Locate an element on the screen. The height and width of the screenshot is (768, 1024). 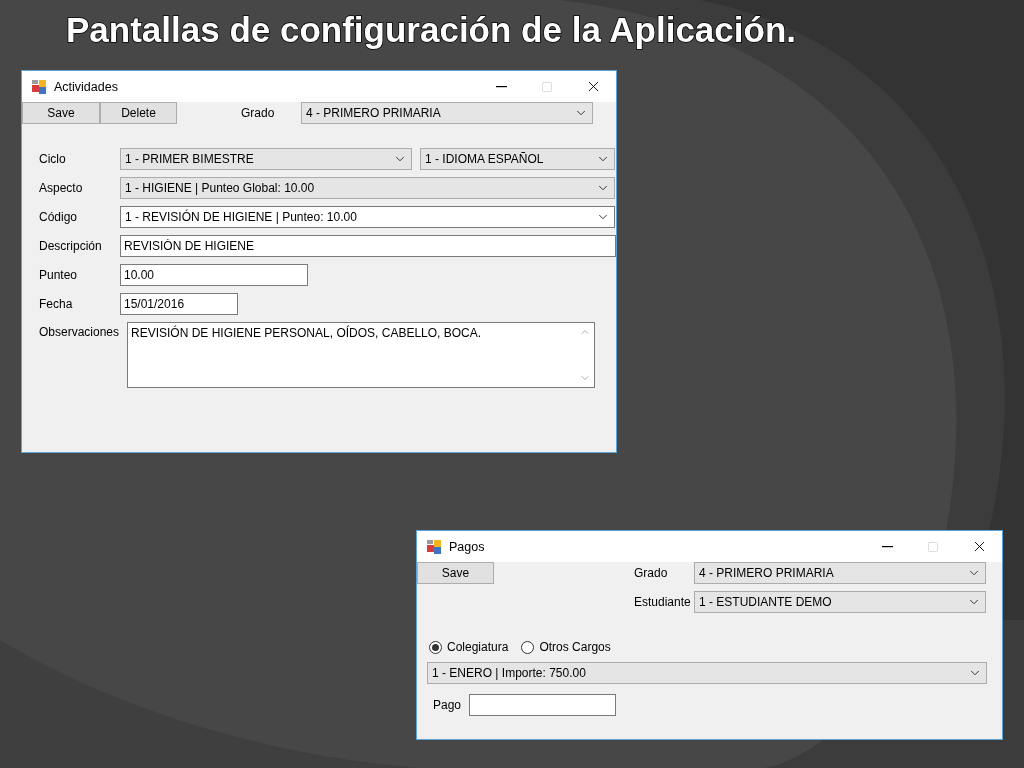
window-title: Pagos is located at coordinates (467, 546).